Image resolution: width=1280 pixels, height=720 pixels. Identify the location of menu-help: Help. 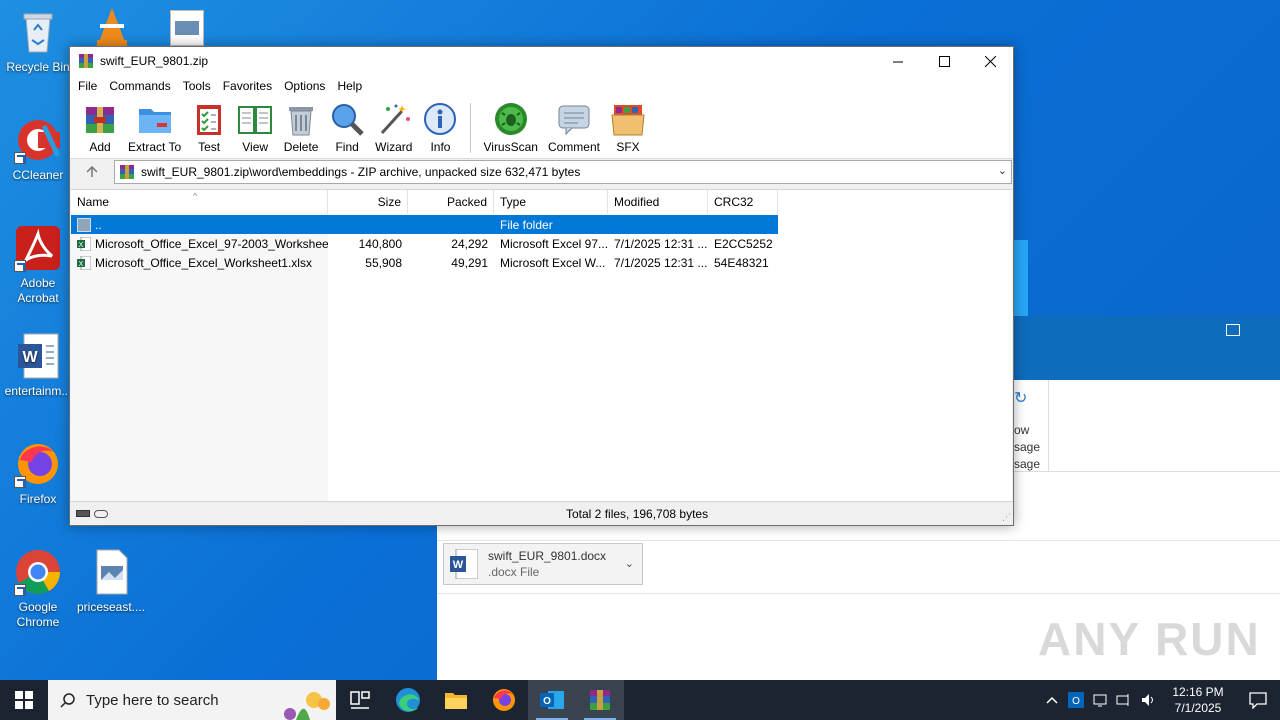
(349, 86).